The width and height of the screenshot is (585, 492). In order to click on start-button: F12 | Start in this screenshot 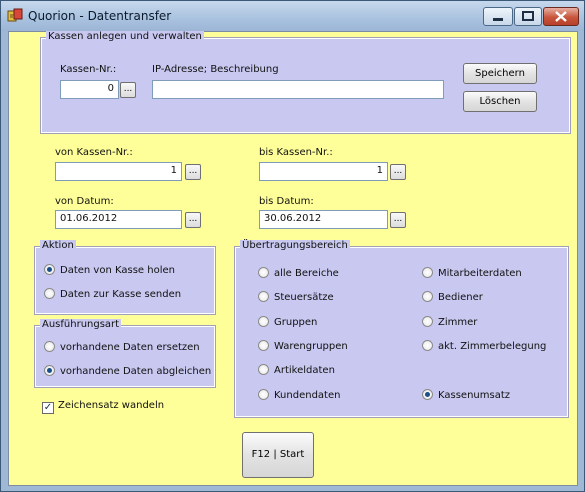, I will do `click(278, 455)`.